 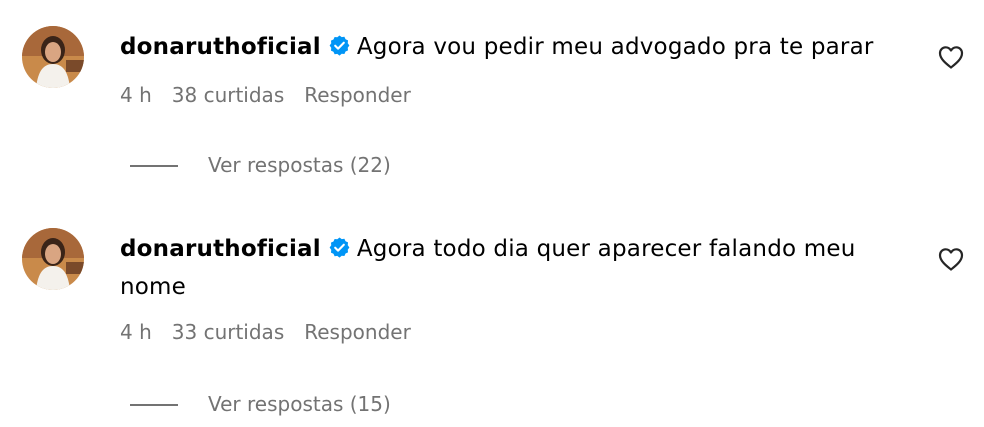 I want to click on view-replies-button: Ver respostas (15), so click(x=260, y=404).